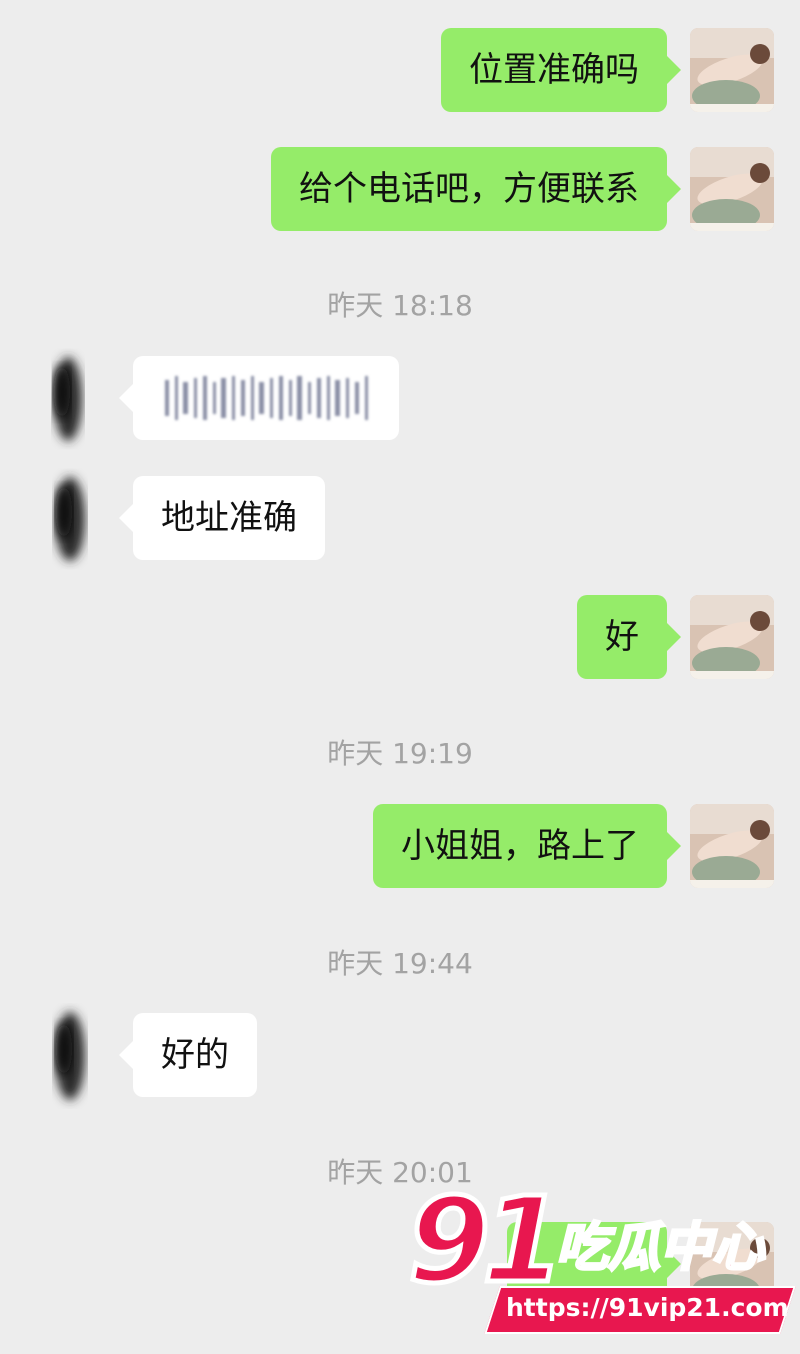 This screenshot has width=800, height=1354. I want to click on watermark-url: https://91vip21.com, so click(647, 1307).